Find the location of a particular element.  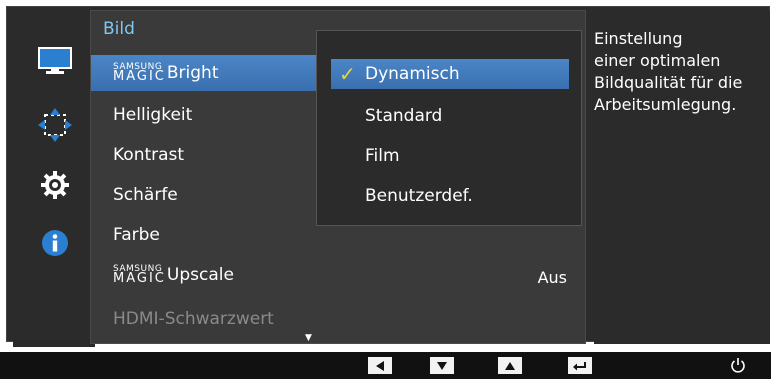

menu-title: Bild is located at coordinates (119, 29).